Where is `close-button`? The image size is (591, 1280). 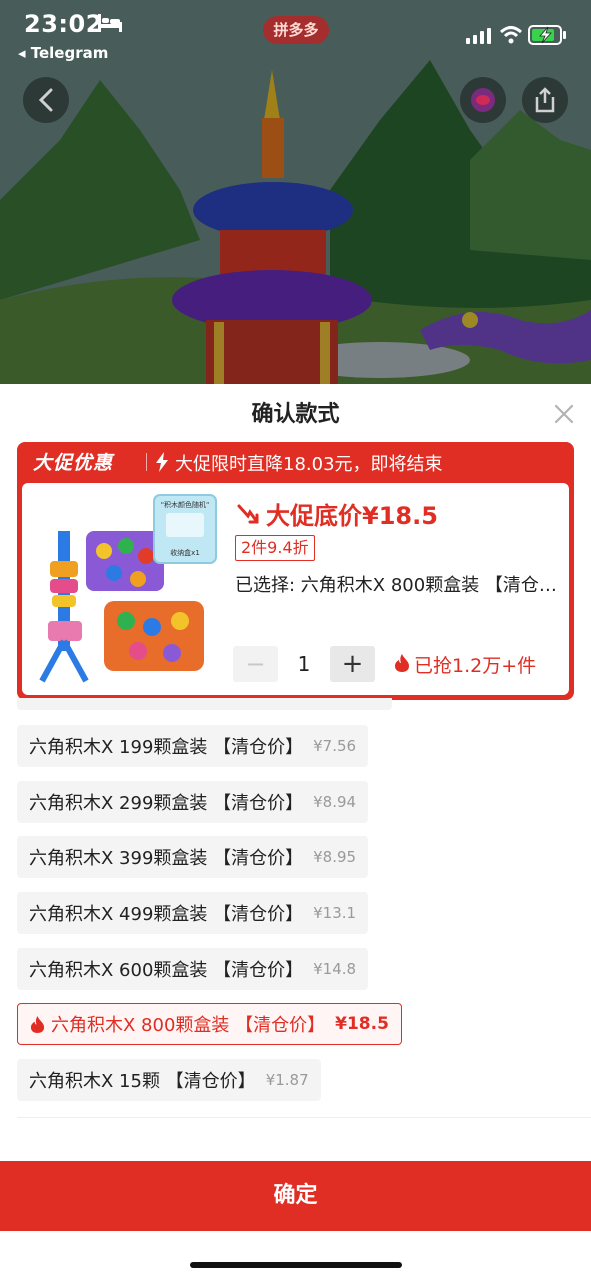
close-button is located at coordinates (564, 414).